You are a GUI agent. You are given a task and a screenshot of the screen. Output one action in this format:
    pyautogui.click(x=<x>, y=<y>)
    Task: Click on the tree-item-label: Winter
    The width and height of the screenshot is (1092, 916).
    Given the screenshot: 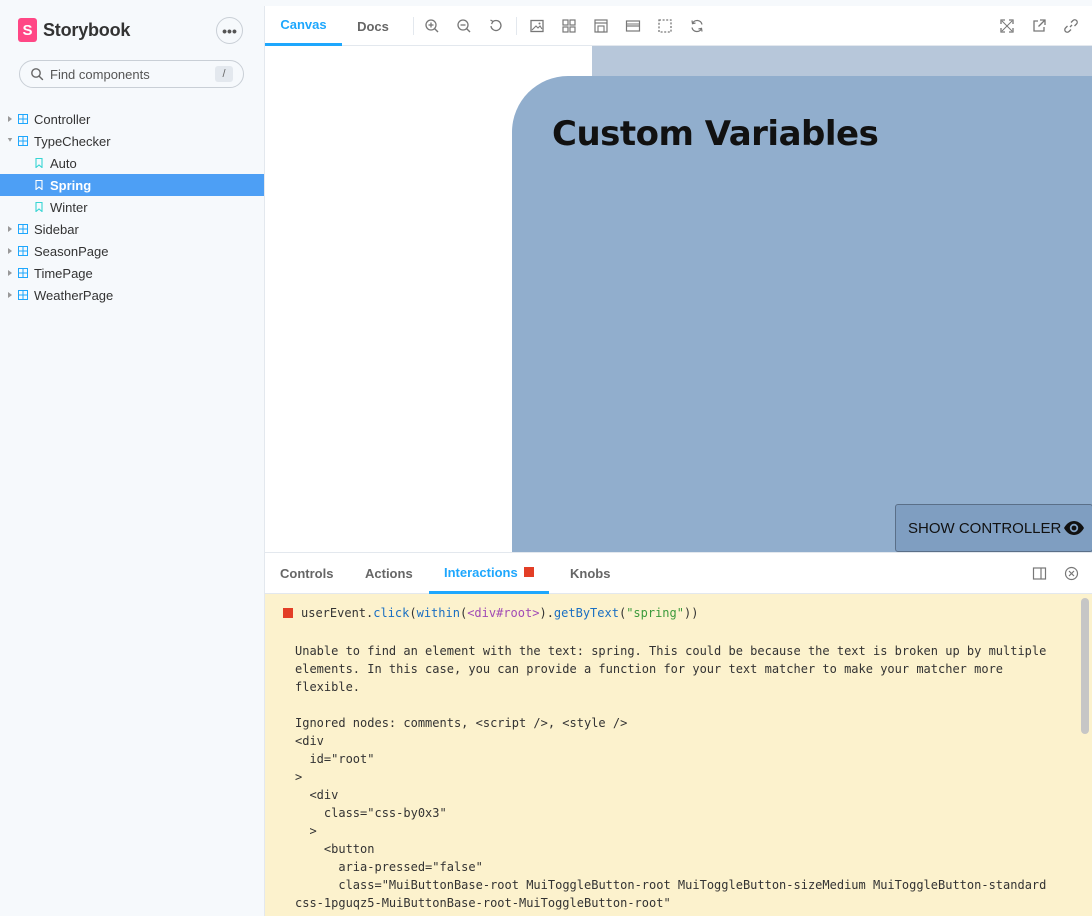 What is the action you would take?
    pyautogui.click(x=69, y=207)
    